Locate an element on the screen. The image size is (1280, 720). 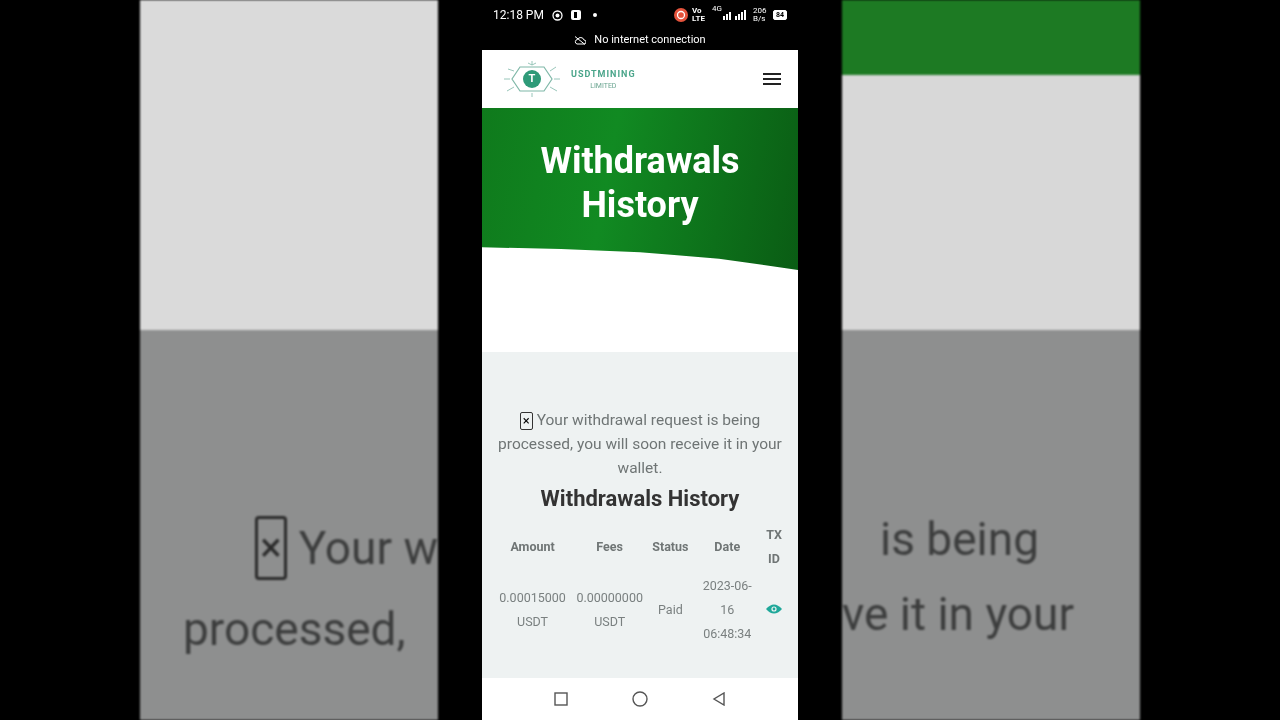
blurred-text: is being is located at coordinates (959, 539).